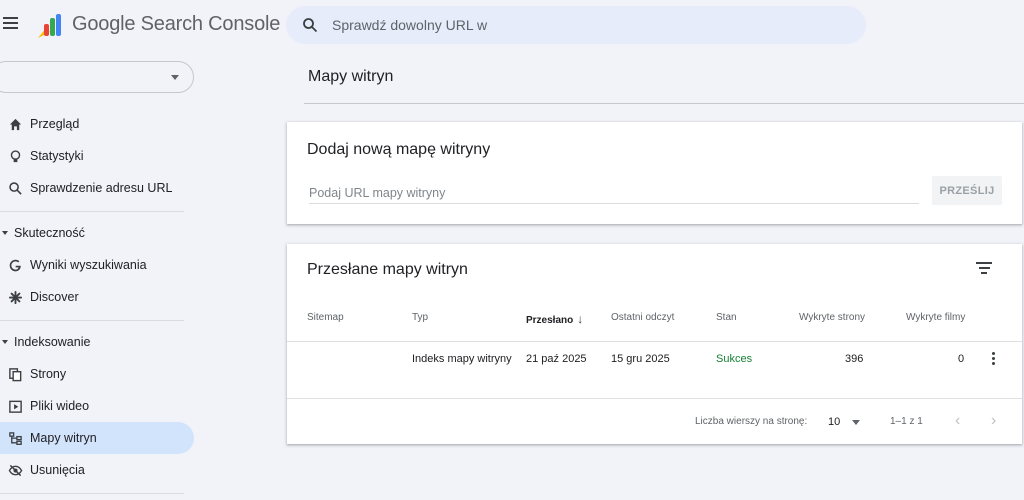  What do you see at coordinates (97, 77) in the screenshot?
I see `property-selector` at bounding box center [97, 77].